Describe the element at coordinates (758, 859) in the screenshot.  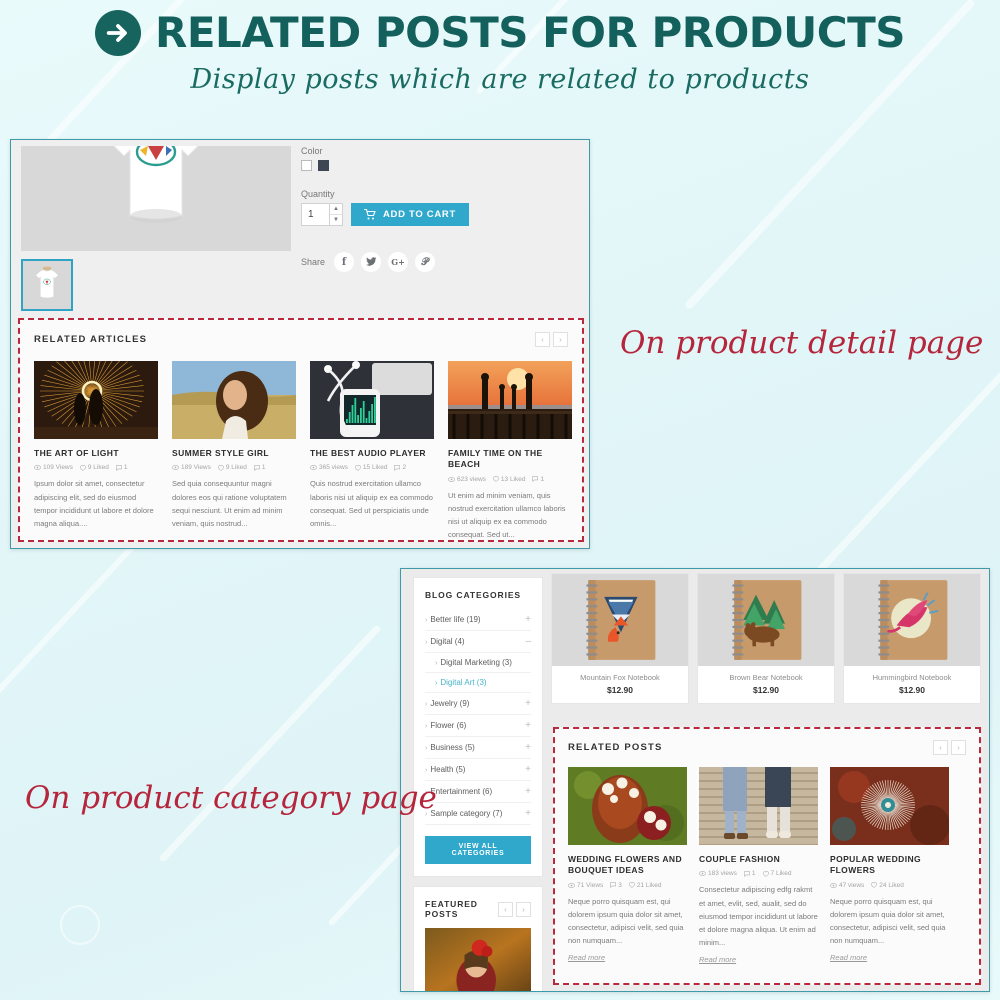
I see `related-post-title: COUPLE FASHION` at that location.